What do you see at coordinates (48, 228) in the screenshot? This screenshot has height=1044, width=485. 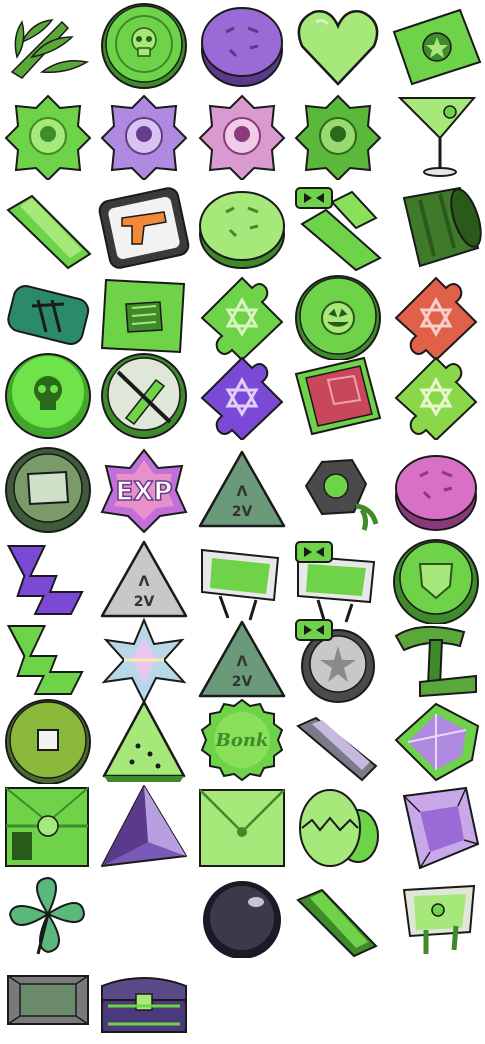 I see `green-crystal-icon` at bounding box center [48, 228].